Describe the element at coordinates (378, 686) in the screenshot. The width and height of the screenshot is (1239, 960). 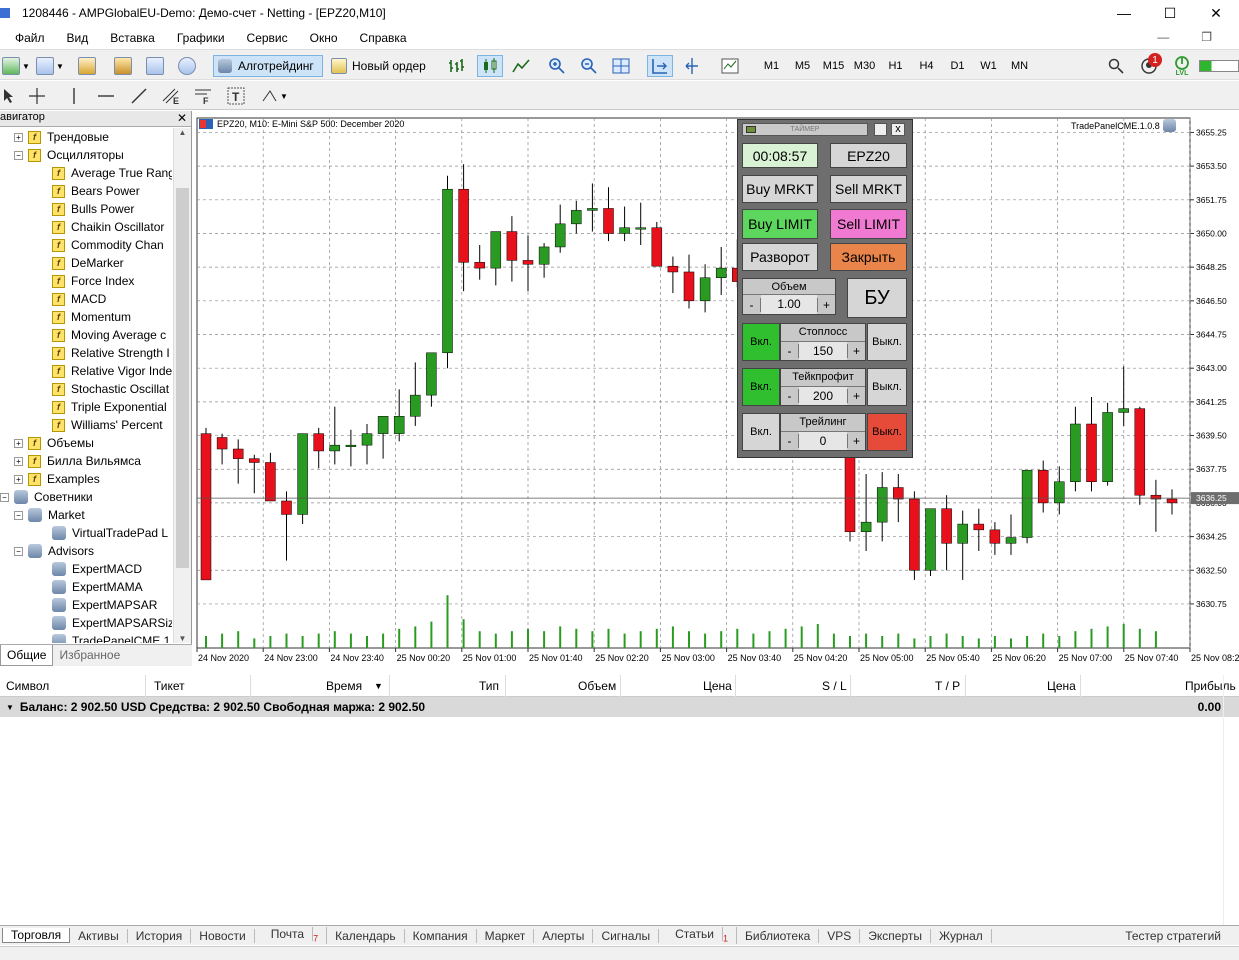
I see `sort-desc-icon: ▼` at that location.